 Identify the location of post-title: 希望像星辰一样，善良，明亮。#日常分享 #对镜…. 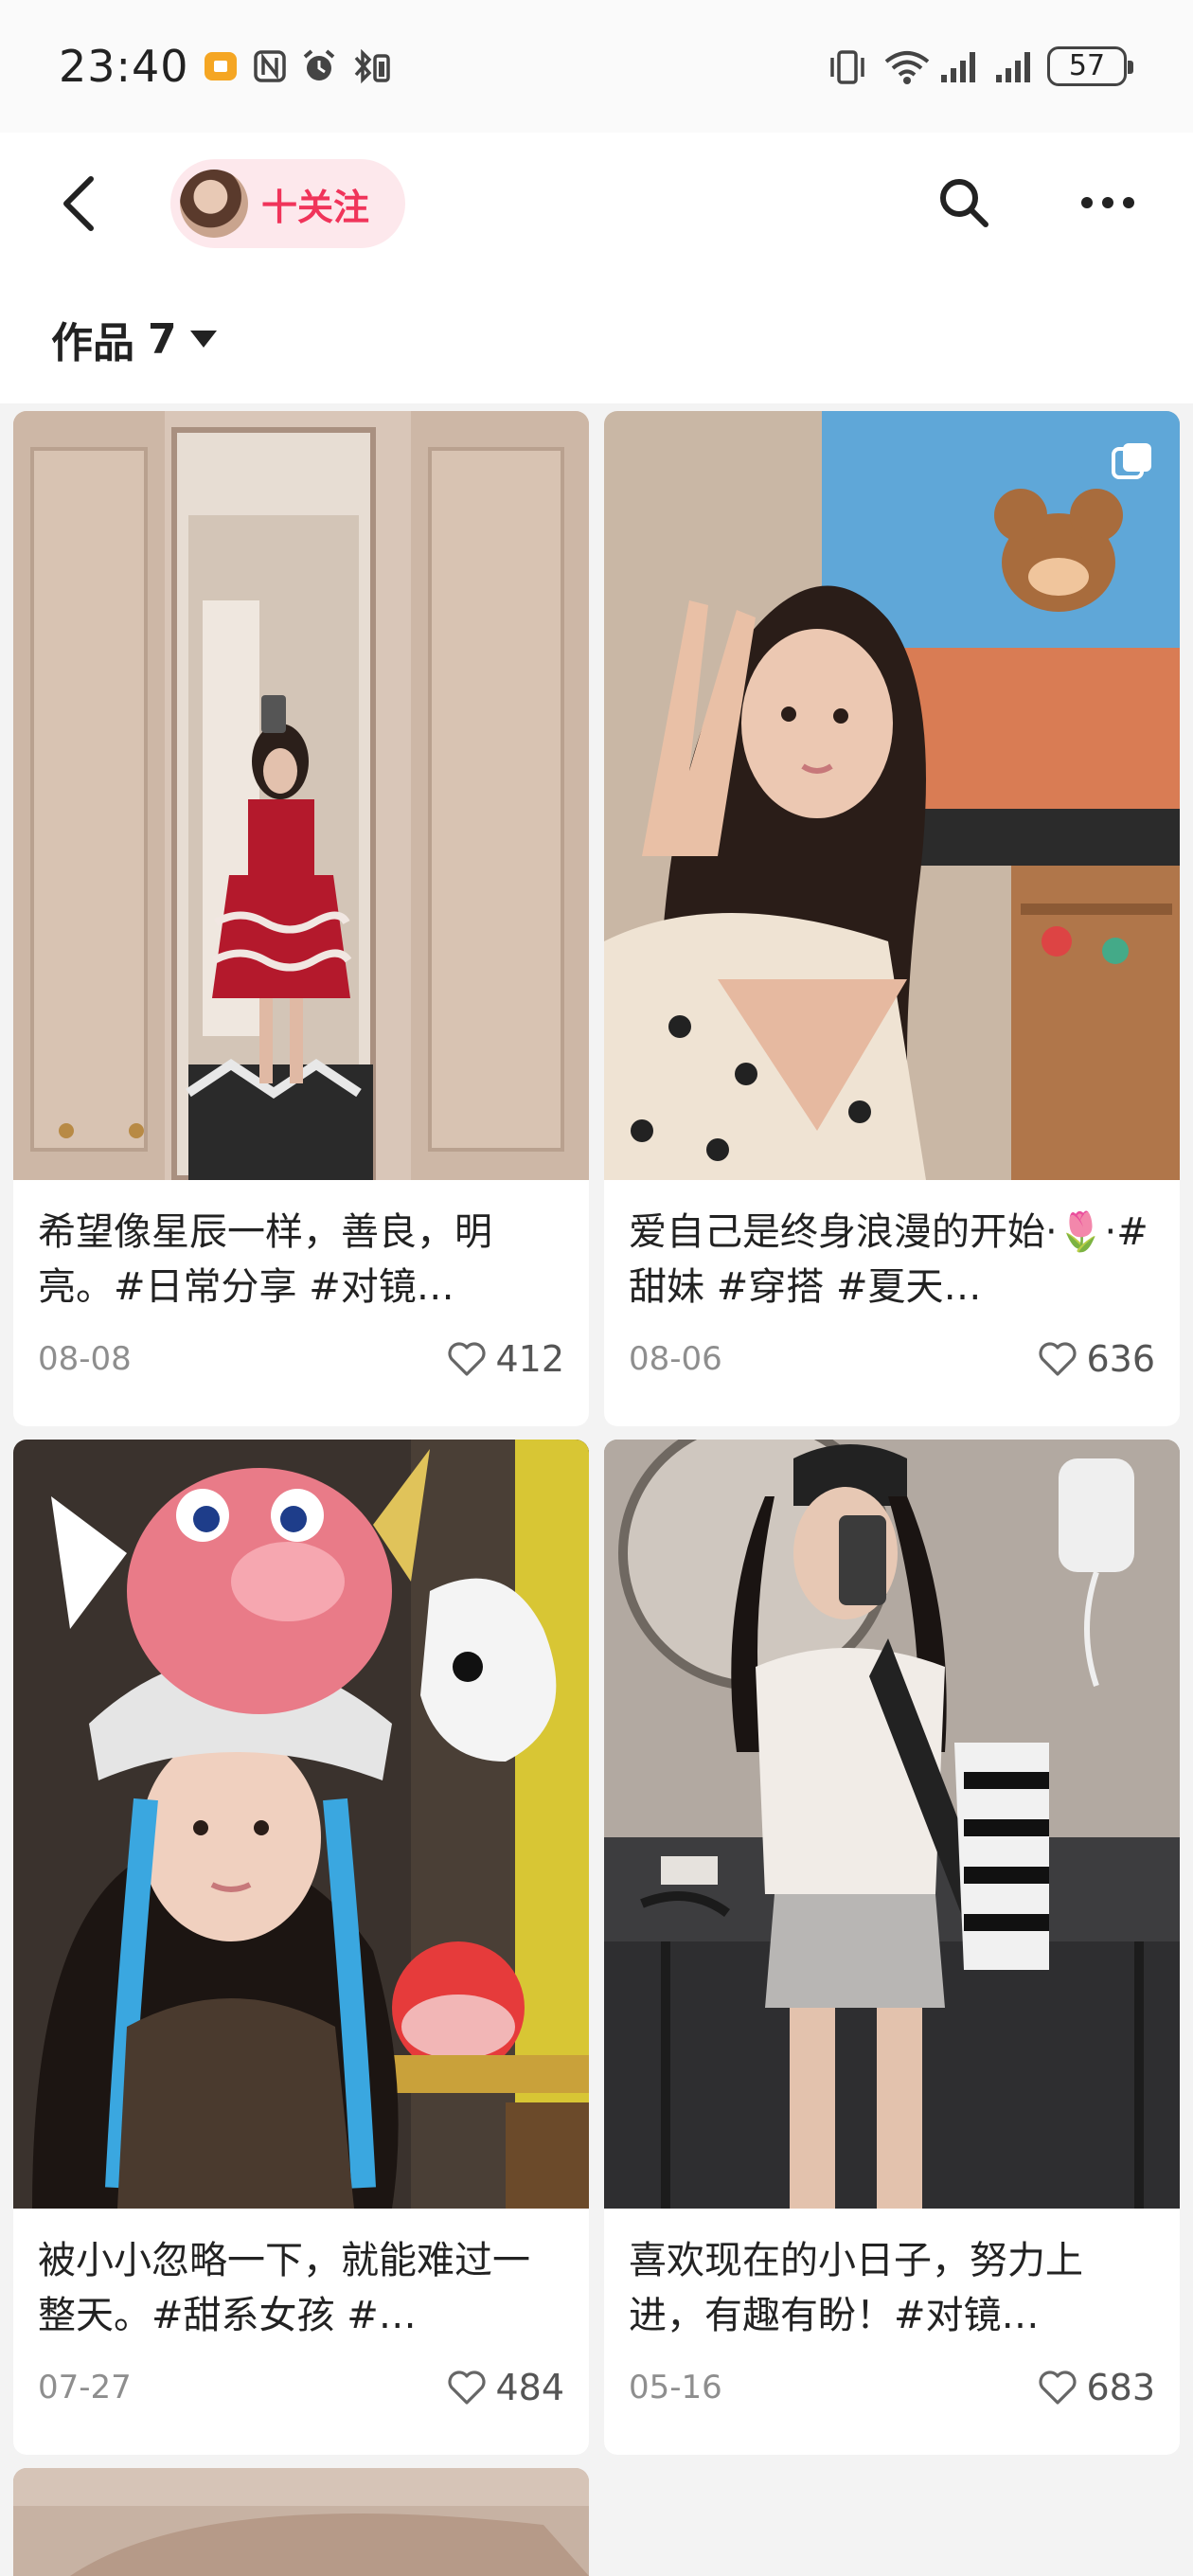
(265, 1259).